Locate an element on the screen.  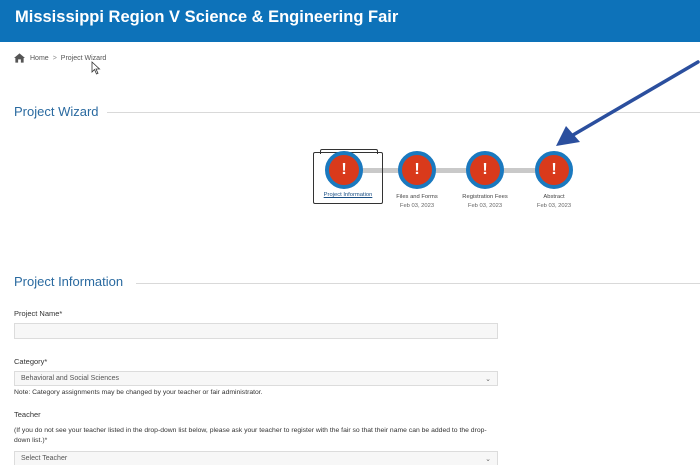
wizard-step-project-information: ! Project Information is located at coordinates (348, 176).